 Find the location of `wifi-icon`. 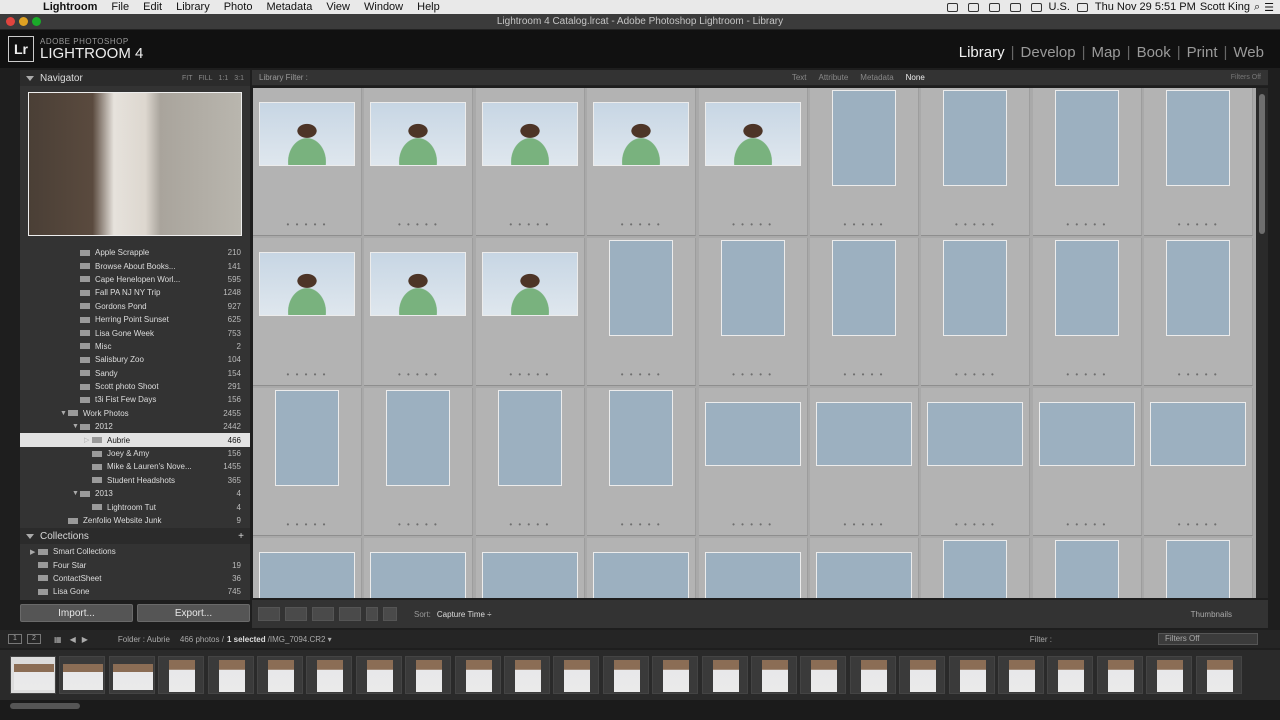

wifi-icon is located at coordinates (1082, 7).